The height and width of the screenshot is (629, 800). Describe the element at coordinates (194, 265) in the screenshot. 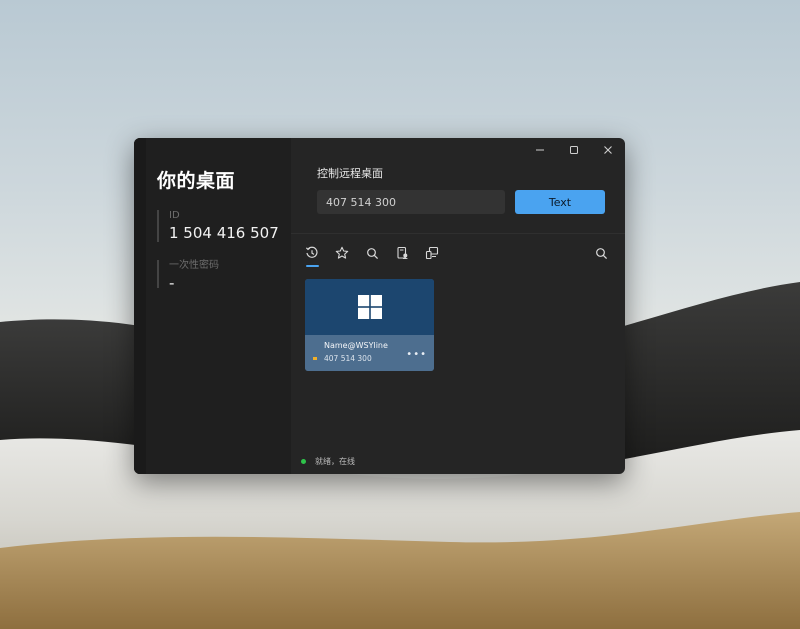

I see `password-label: 一次性密码` at that location.